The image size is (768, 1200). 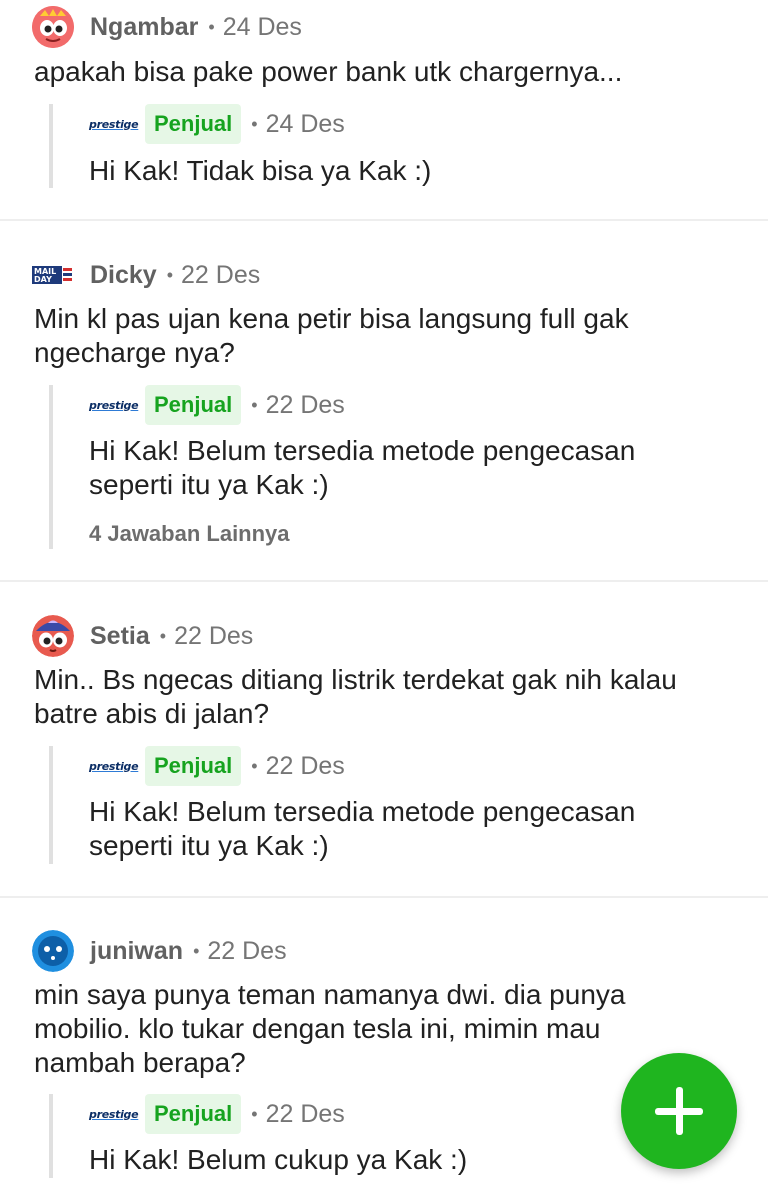 I want to click on reply-text: Hi Kak! Tidak bisa ya Kak :), so click(x=260, y=170).